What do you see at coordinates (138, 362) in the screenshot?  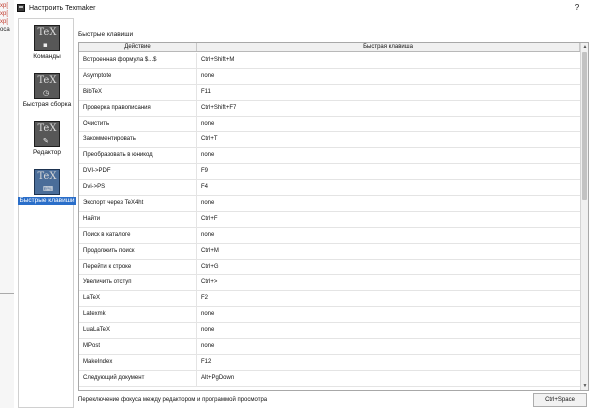 I see `action-cell: MakeIndex` at bounding box center [138, 362].